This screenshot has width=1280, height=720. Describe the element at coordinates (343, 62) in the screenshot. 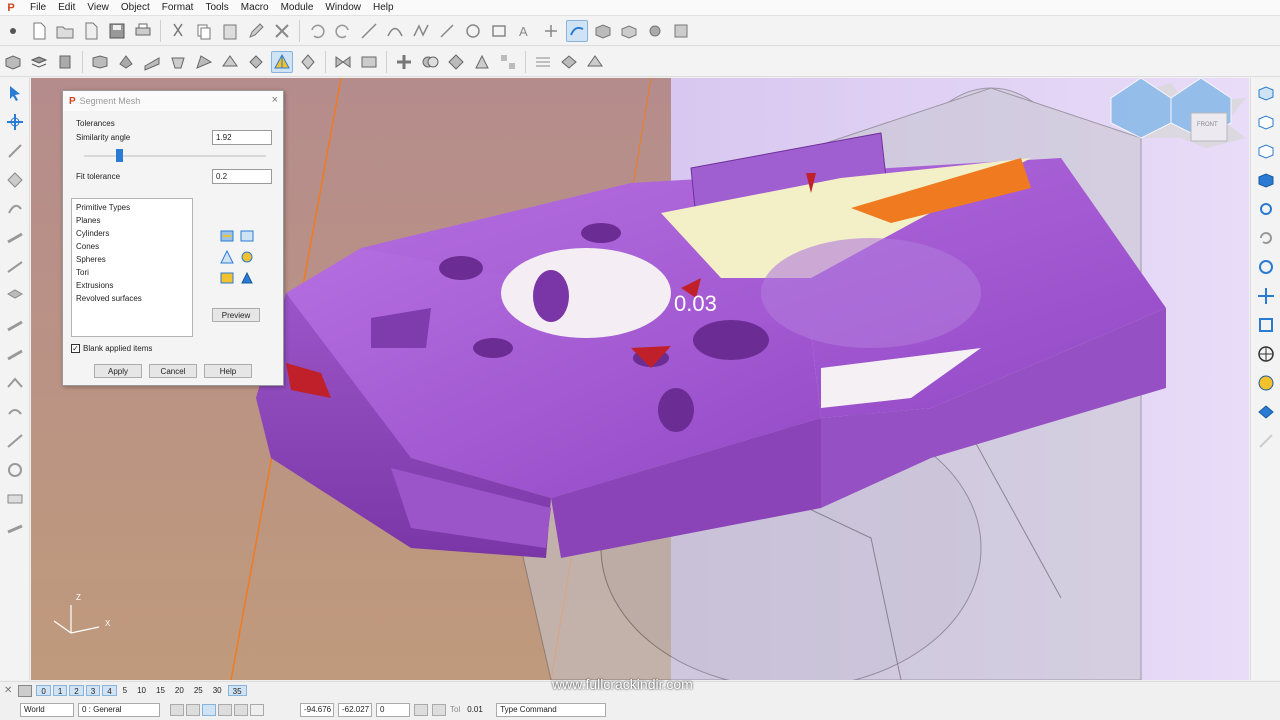

I see `split-icon` at that location.